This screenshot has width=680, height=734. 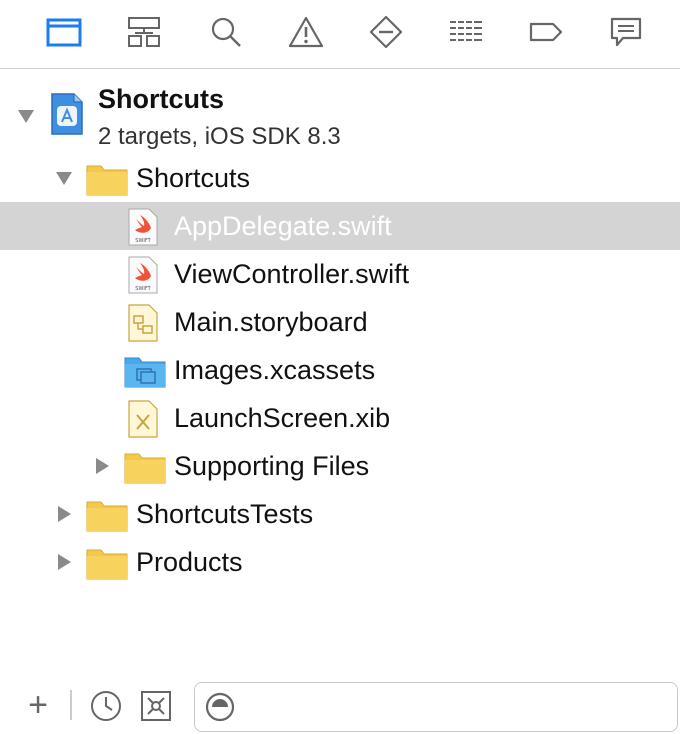 I want to click on file-row-images-xcassets: Images.xcassets, so click(x=340, y=370).